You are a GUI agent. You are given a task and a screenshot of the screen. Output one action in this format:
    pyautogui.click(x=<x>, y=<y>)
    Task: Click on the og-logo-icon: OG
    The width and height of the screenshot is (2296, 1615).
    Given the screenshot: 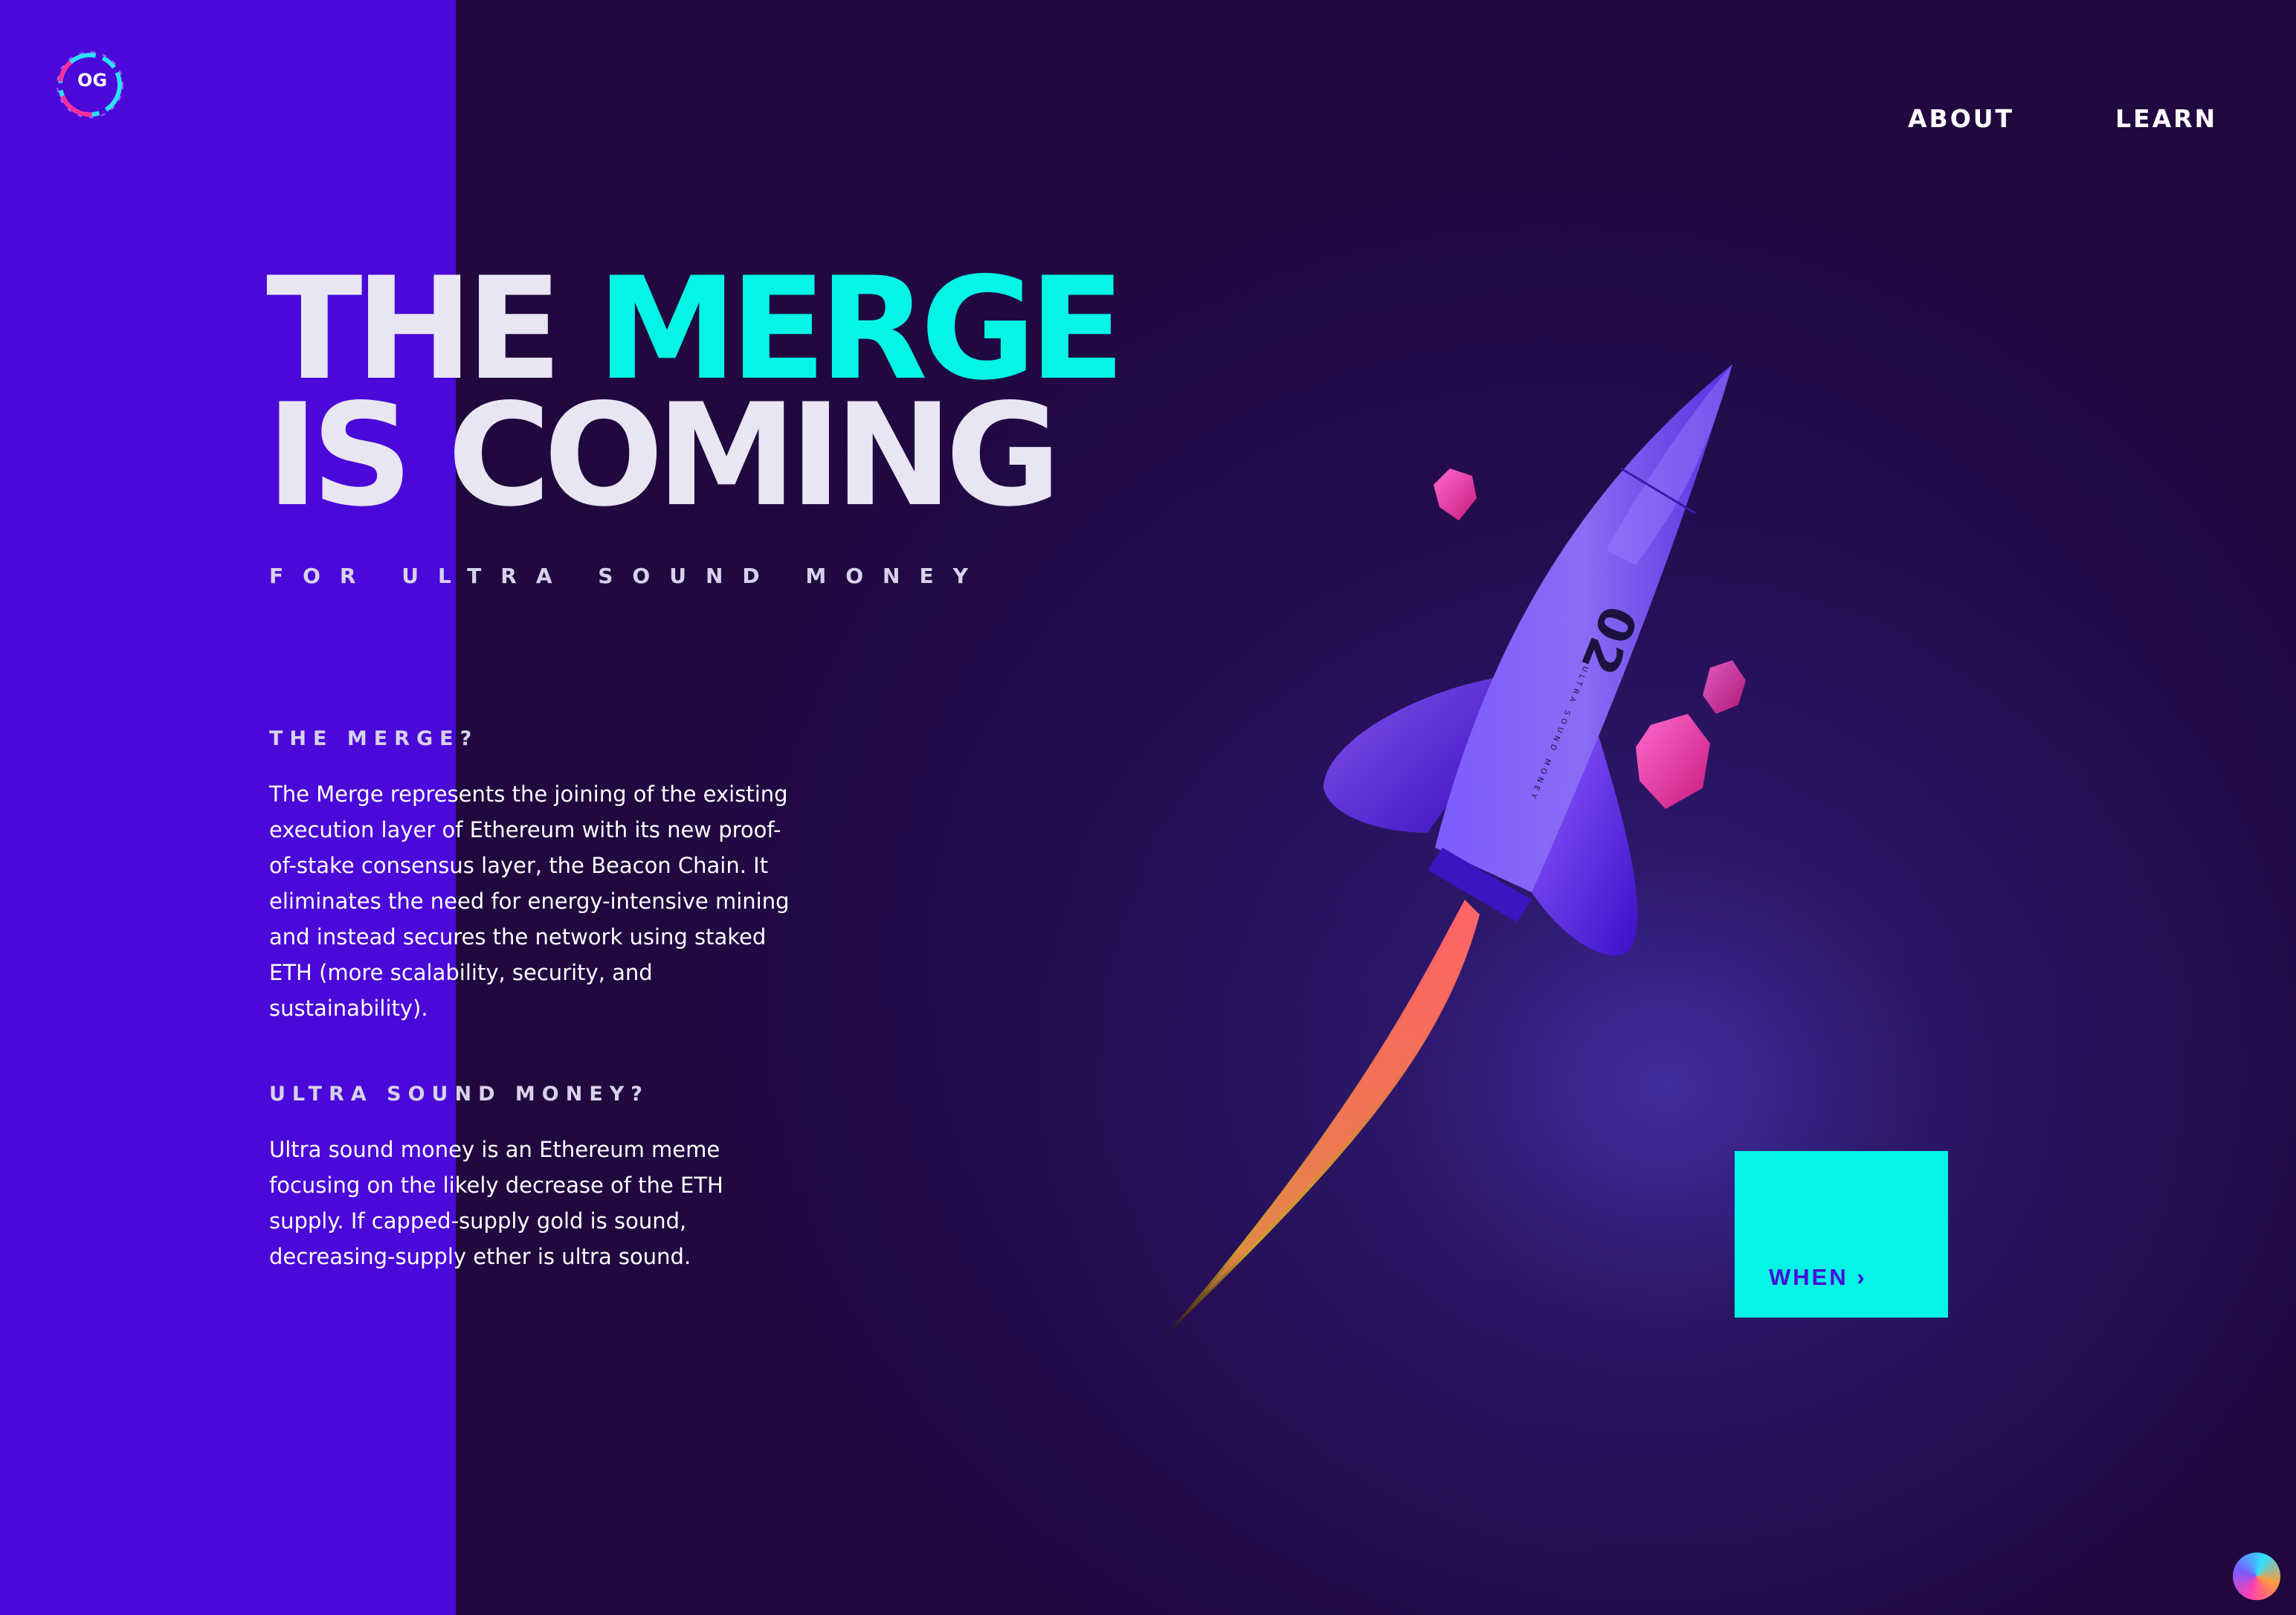 What is the action you would take?
    pyautogui.click(x=90, y=84)
    